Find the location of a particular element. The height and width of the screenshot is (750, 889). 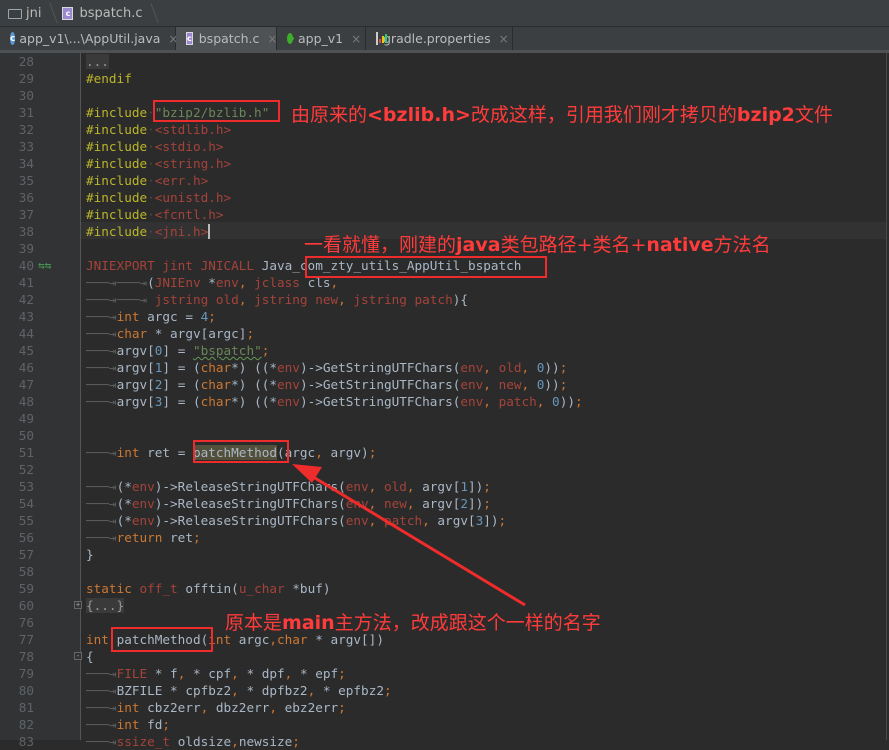

tab-label: app_v1 is located at coordinates (321, 38).